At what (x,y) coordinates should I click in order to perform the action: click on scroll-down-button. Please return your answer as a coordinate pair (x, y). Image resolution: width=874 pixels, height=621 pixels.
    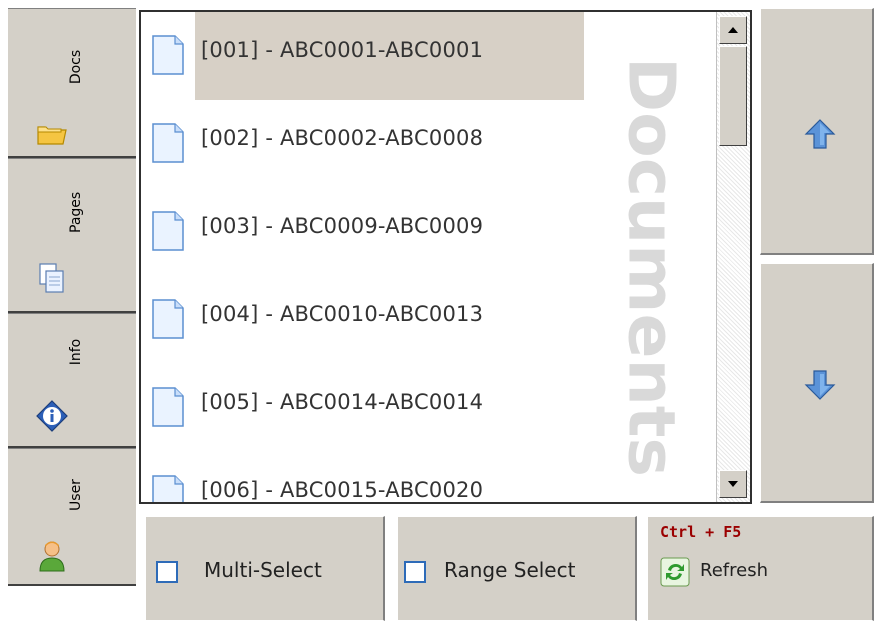
    Looking at the image, I should click on (733, 484).